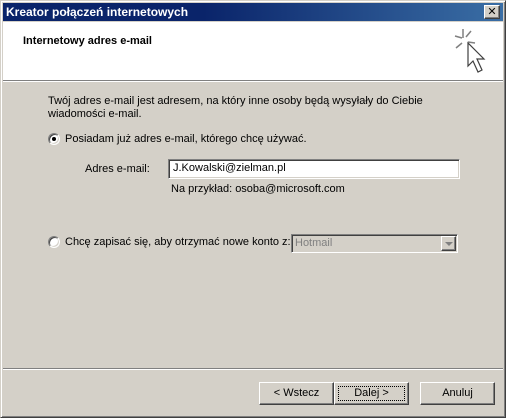 This screenshot has height=418, width=506. What do you see at coordinates (253, 369) in the screenshot?
I see `footer-separator` at bounding box center [253, 369].